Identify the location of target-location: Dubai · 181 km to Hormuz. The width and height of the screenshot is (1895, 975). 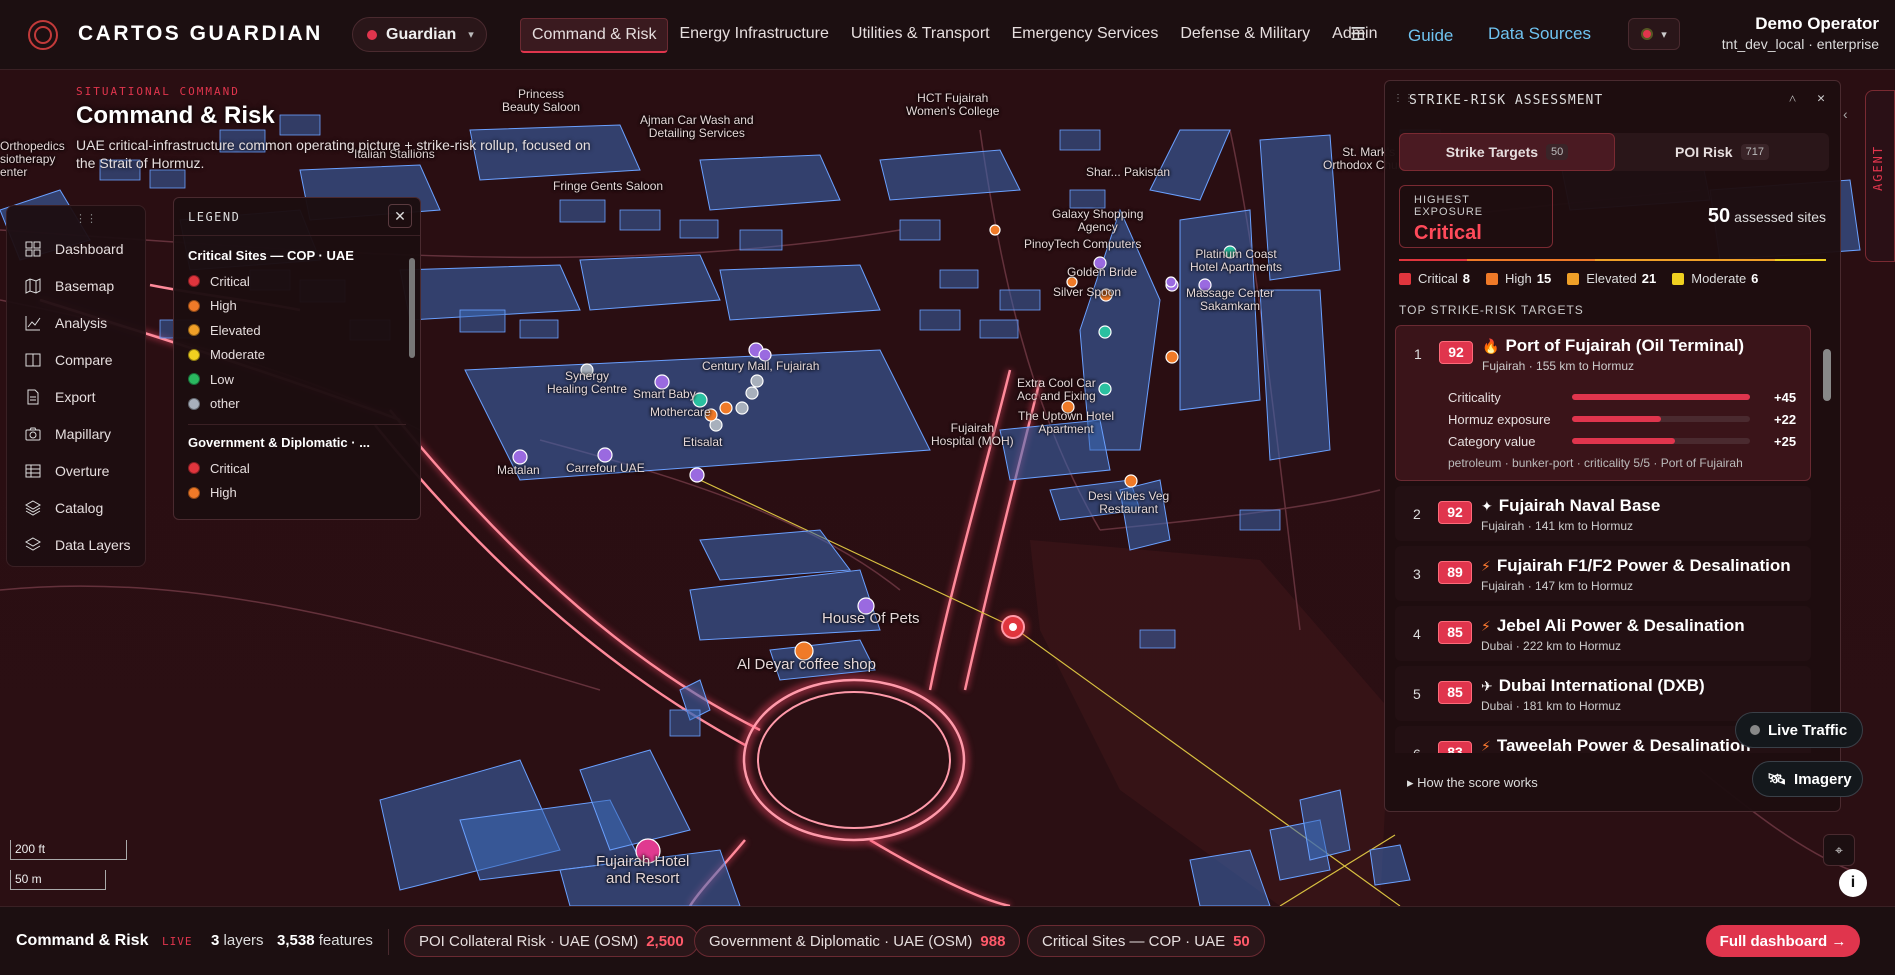
(1551, 706).